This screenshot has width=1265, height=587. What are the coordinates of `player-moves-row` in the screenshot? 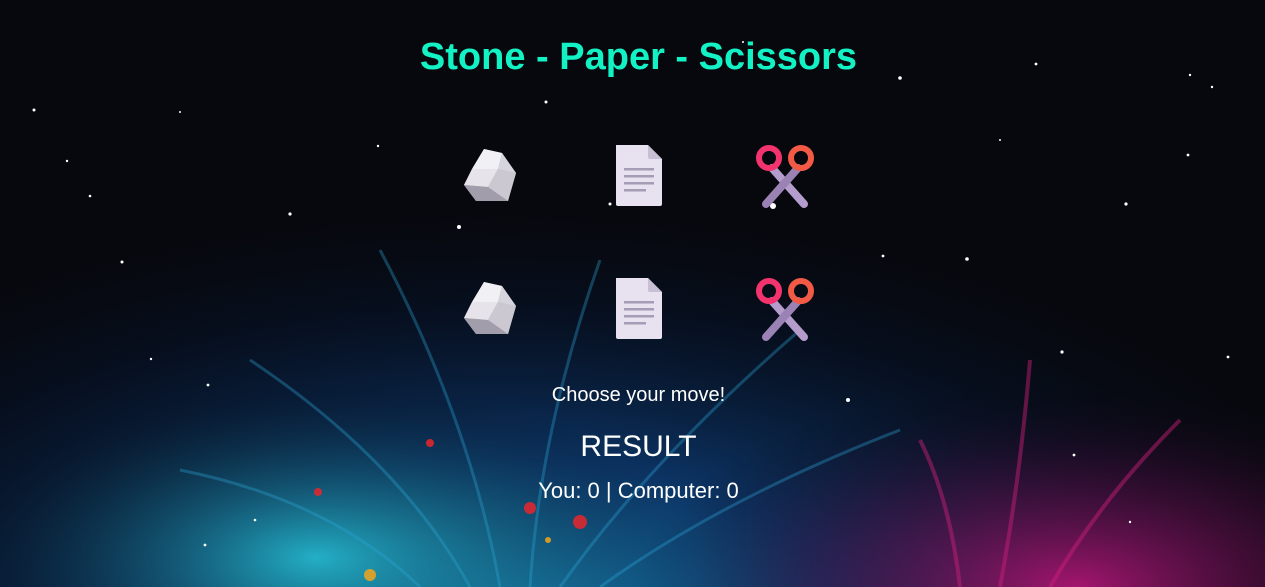 It's located at (632, 175).